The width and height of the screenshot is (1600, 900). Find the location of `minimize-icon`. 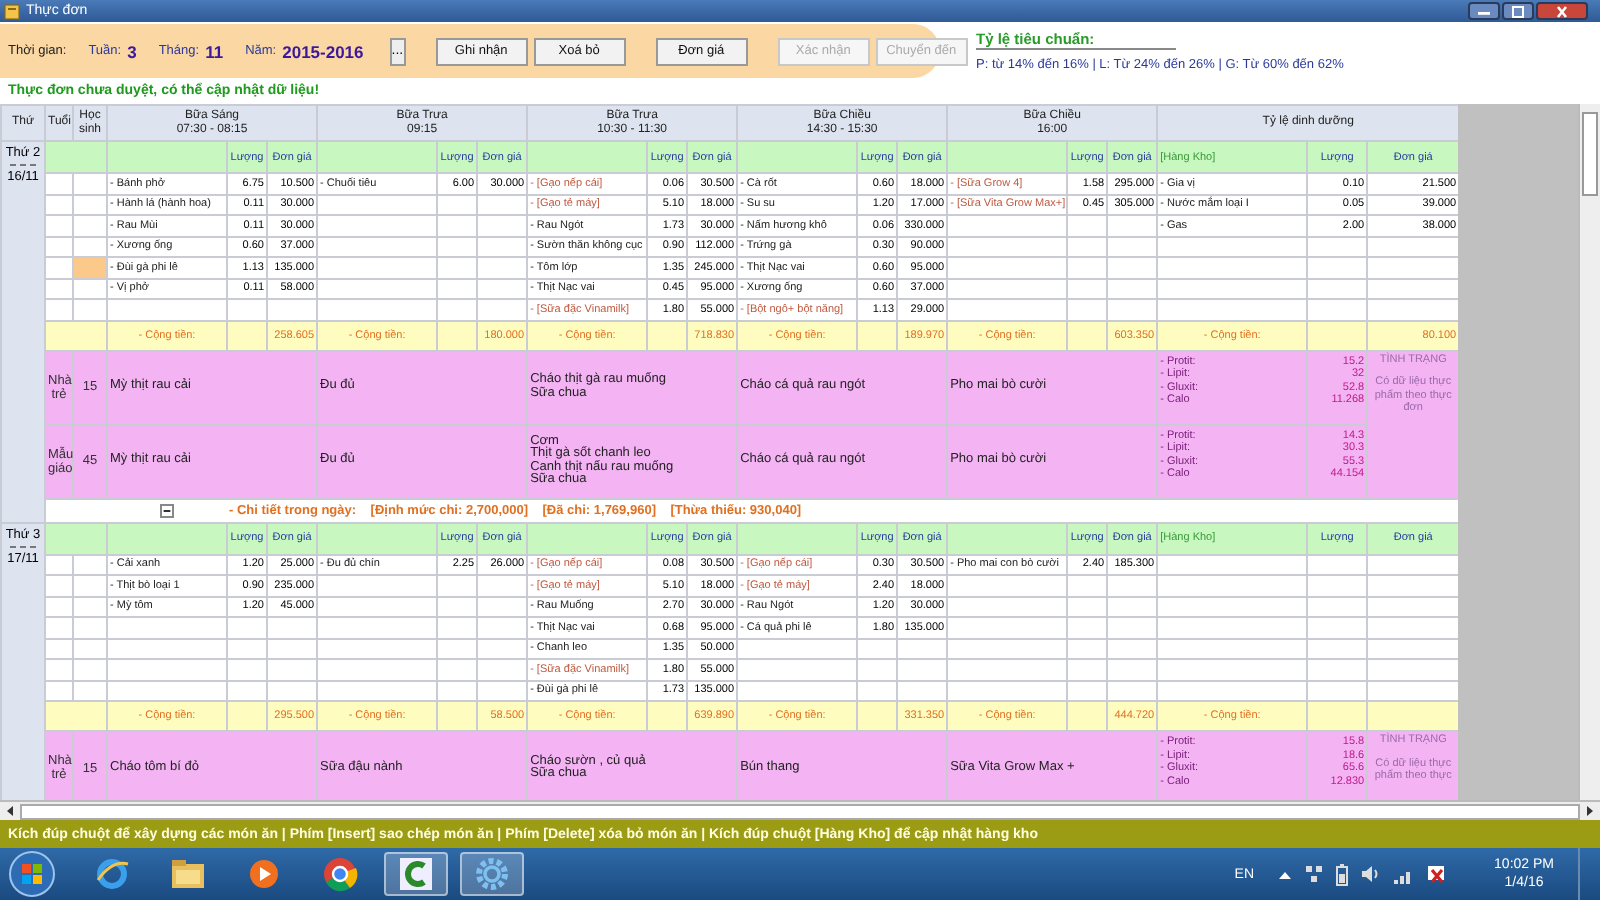

minimize-icon is located at coordinates (1484, 11).